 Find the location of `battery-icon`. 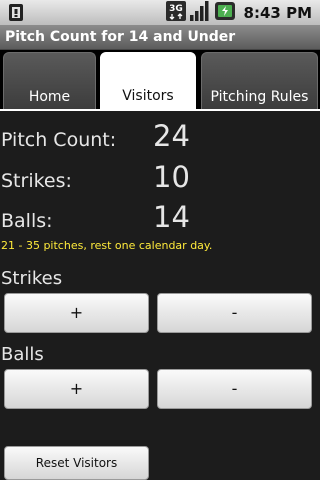

battery-icon is located at coordinates (225, 13).